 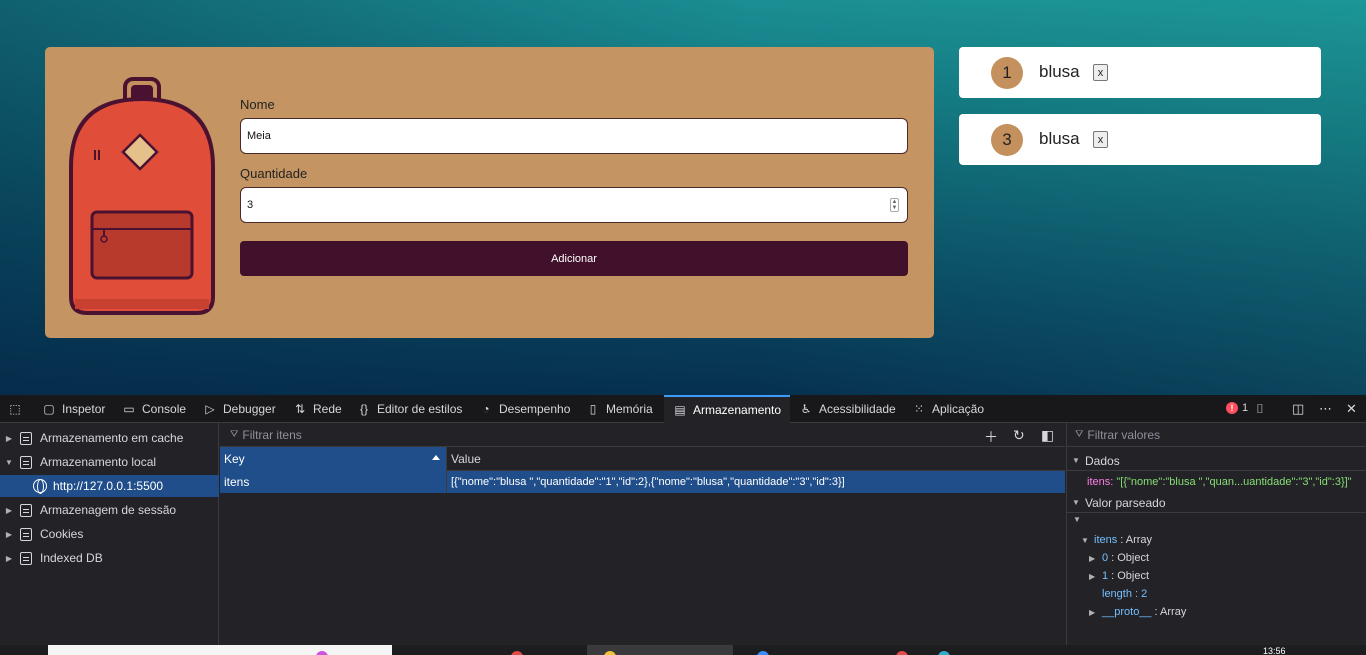 What do you see at coordinates (680, 410) in the screenshot?
I see `storage-icon: ▤` at bounding box center [680, 410].